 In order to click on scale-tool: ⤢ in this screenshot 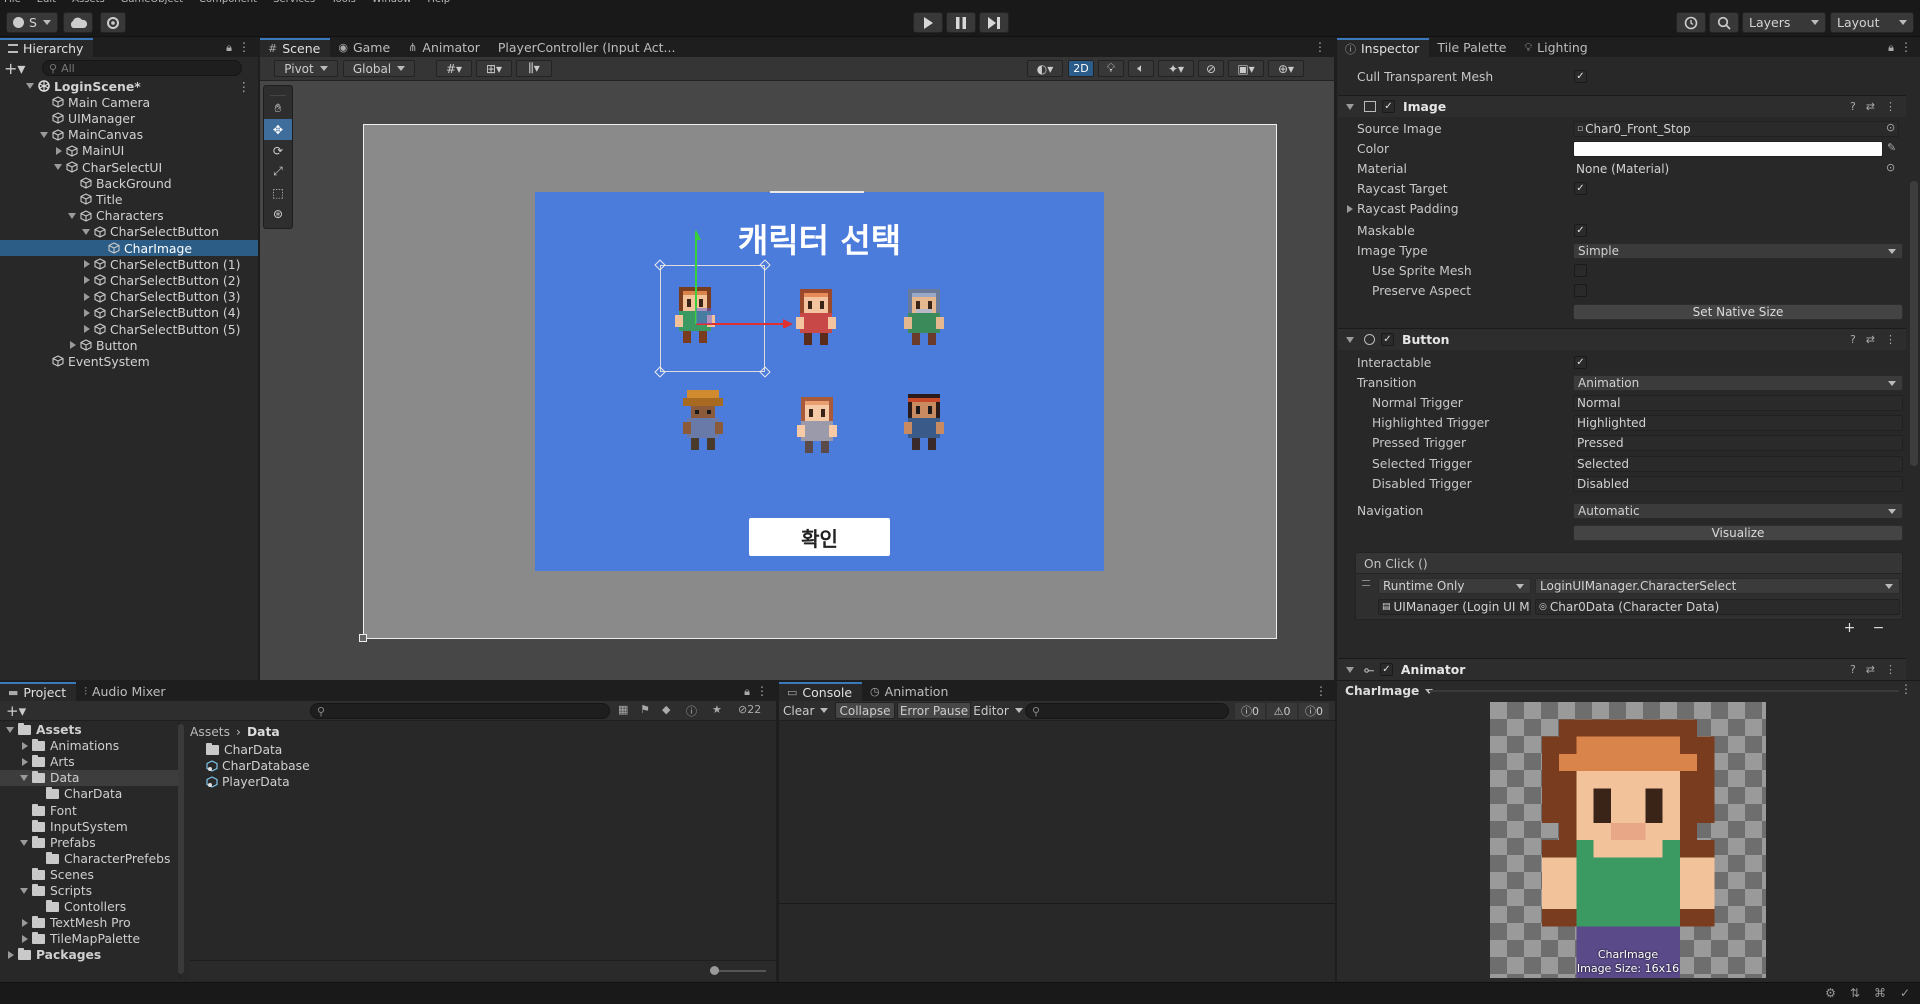, I will do `click(278, 171)`.